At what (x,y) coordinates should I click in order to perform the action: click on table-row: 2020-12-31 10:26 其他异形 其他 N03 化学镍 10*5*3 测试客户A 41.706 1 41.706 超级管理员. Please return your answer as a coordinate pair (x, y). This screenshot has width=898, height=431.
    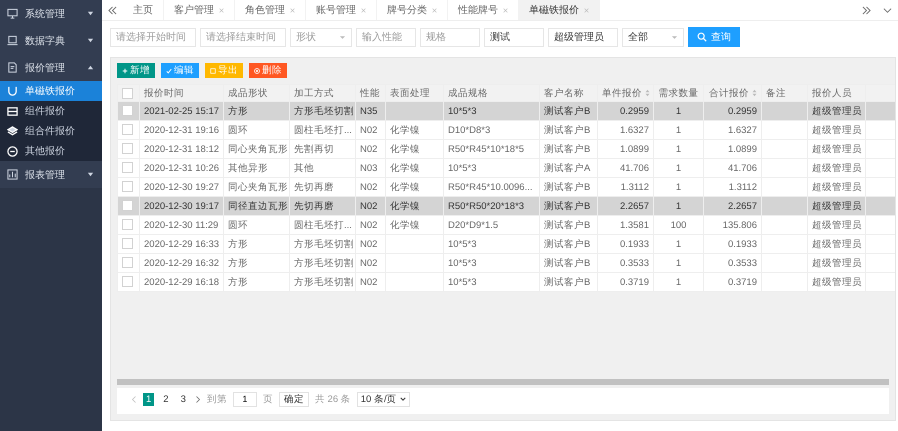
    Looking at the image, I should click on (506, 168).